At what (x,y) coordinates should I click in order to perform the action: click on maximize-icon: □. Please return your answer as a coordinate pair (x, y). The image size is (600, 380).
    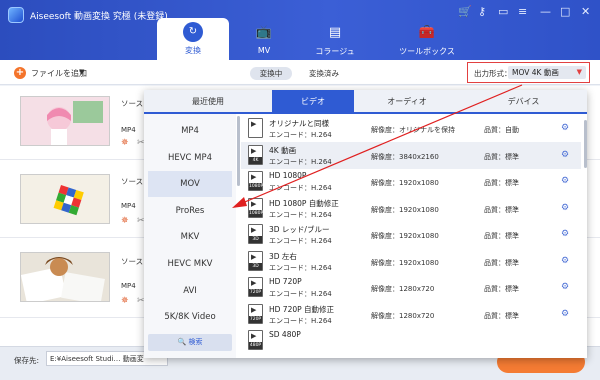
    Looking at the image, I should click on (565, 12).